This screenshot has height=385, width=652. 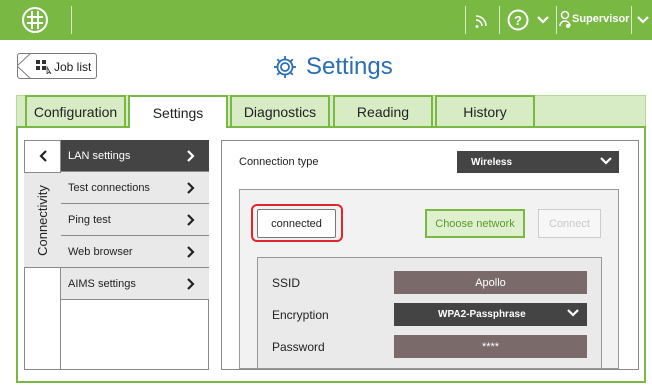 What do you see at coordinates (565, 20) in the screenshot?
I see `user-key-icon` at bounding box center [565, 20].